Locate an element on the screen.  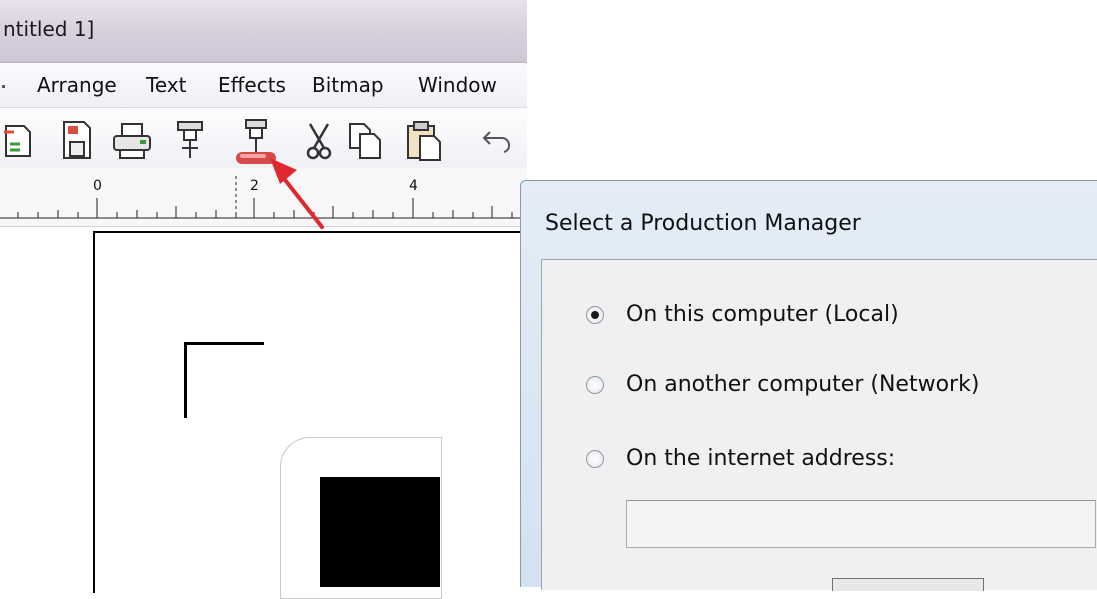
radio-button-selected is located at coordinates (595, 315).